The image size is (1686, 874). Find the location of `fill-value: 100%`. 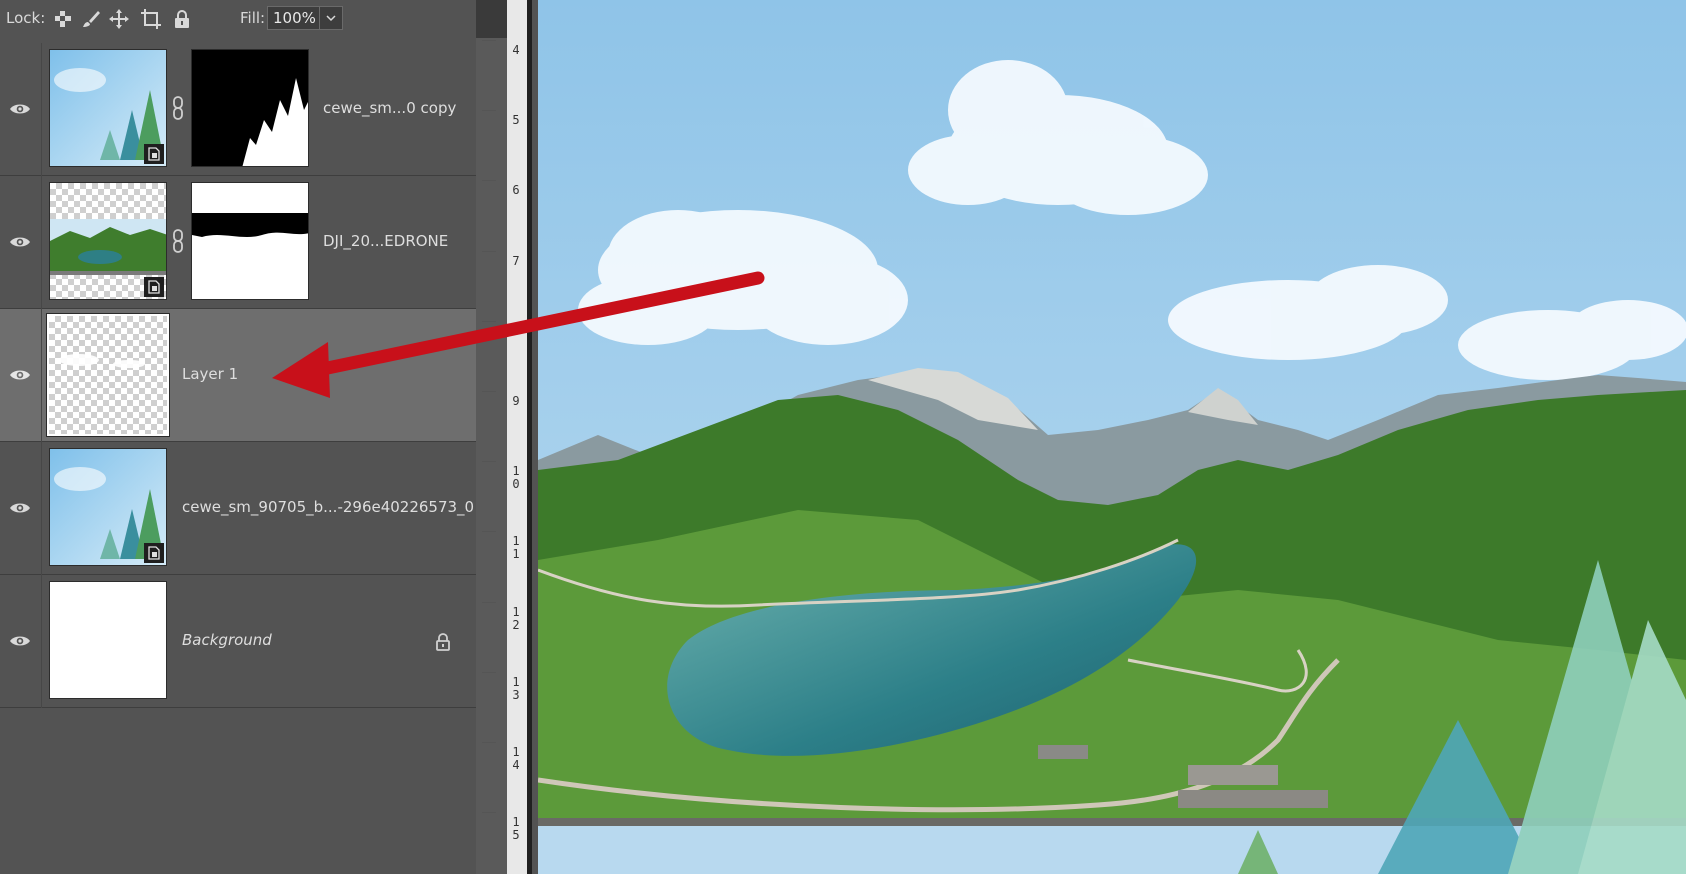

fill-value: 100% is located at coordinates (294, 18).